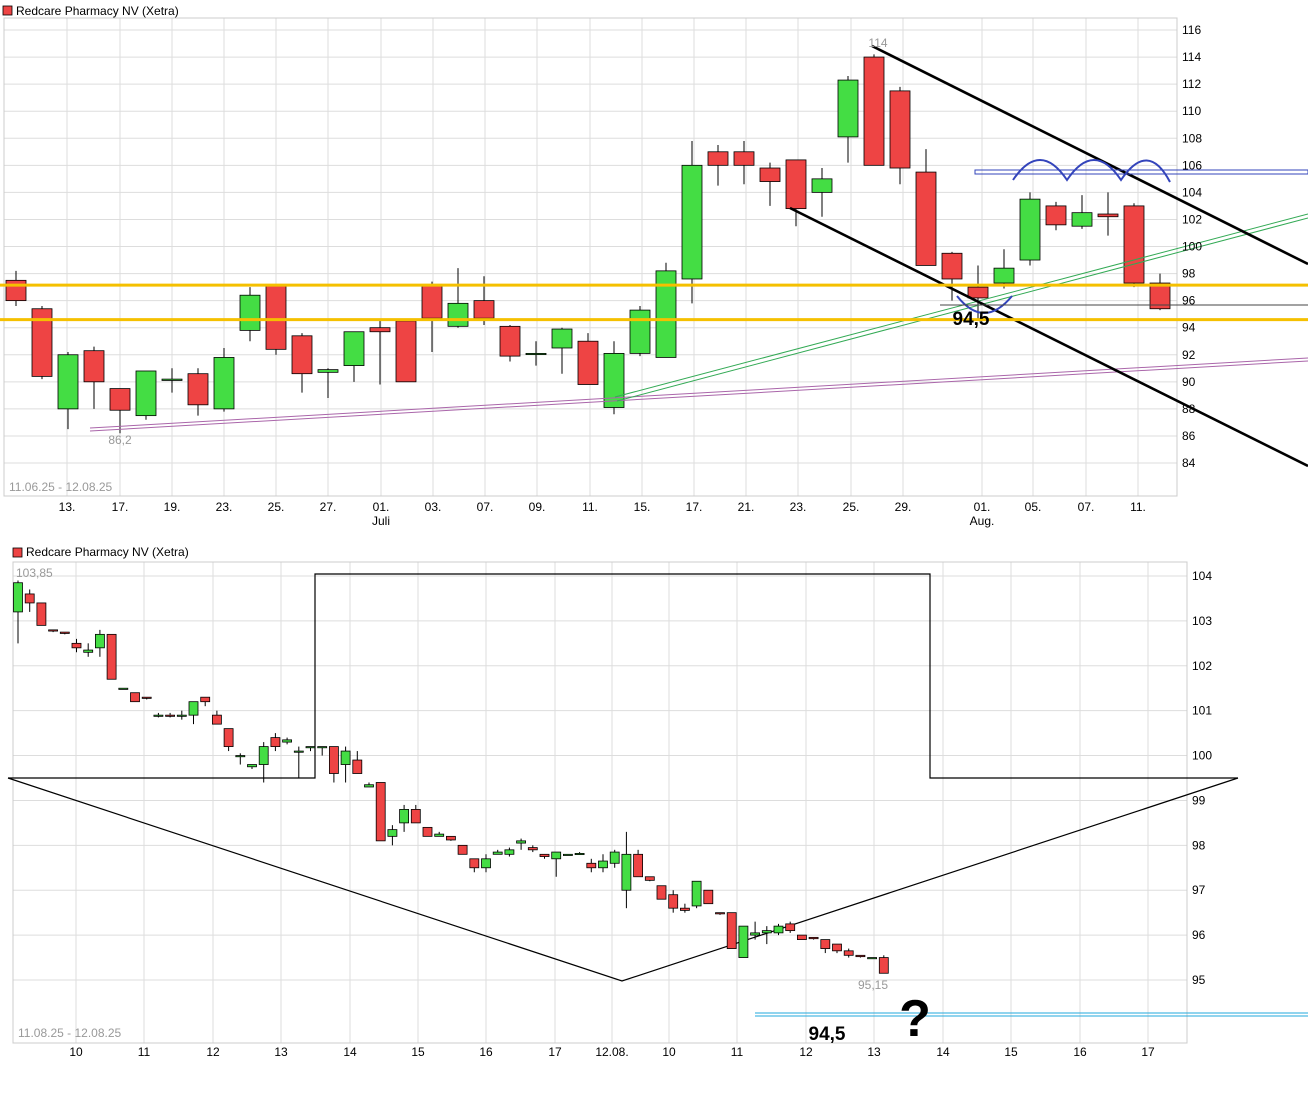 The image size is (1308, 1098). What do you see at coordinates (76, 1052) in the screenshot?
I see `x-tick-label-0: 10` at bounding box center [76, 1052].